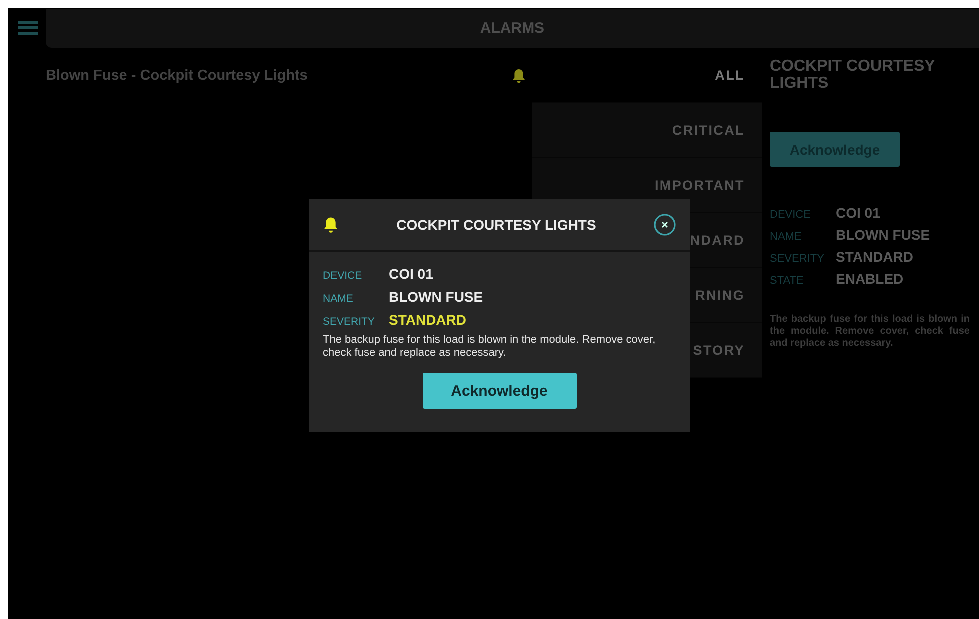 The image size is (979, 619). What do you see at coordinates (289, 75) in the screenshot?
I see `alarm-item: Blown Fuse - Cockpit Courtesy Lights` at bounding box center [289, 75].